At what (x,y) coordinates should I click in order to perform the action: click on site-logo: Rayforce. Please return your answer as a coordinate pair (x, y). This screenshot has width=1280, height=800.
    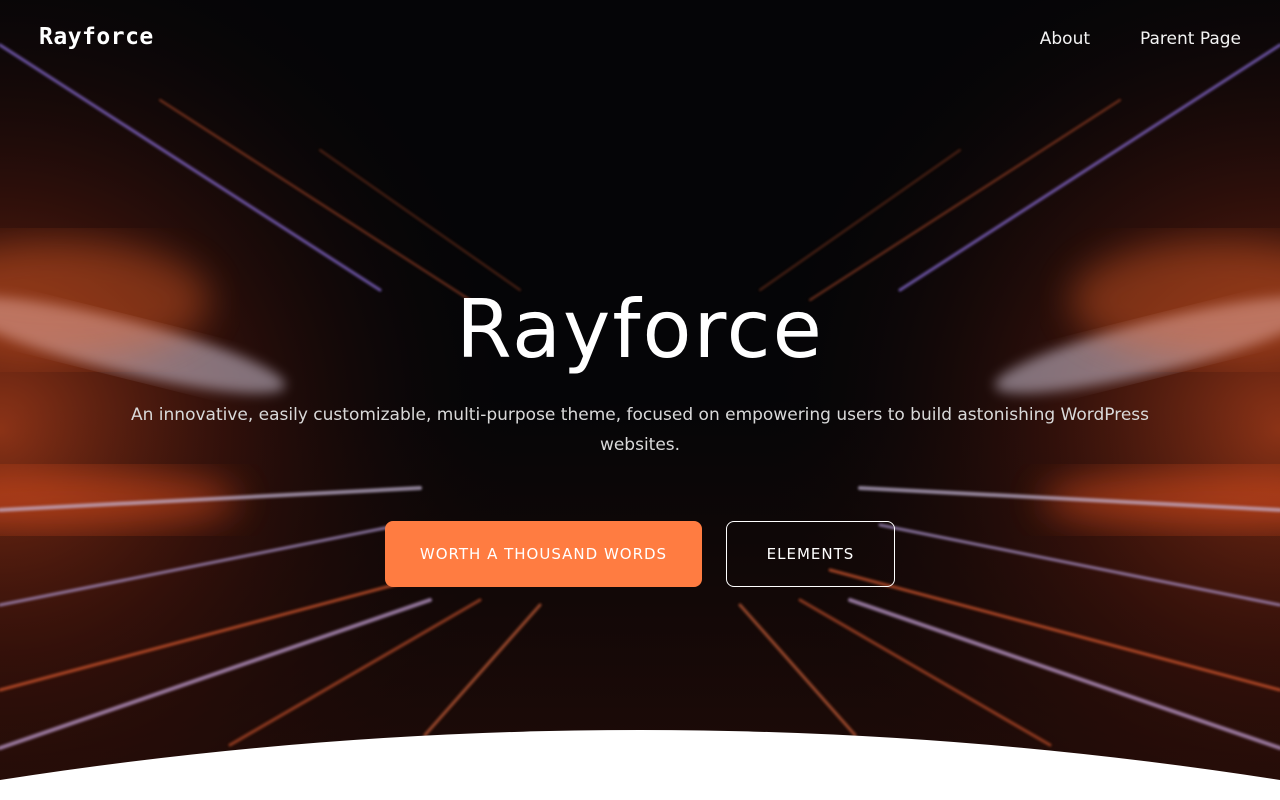
    Looking at the image, I should click on (96, 37).